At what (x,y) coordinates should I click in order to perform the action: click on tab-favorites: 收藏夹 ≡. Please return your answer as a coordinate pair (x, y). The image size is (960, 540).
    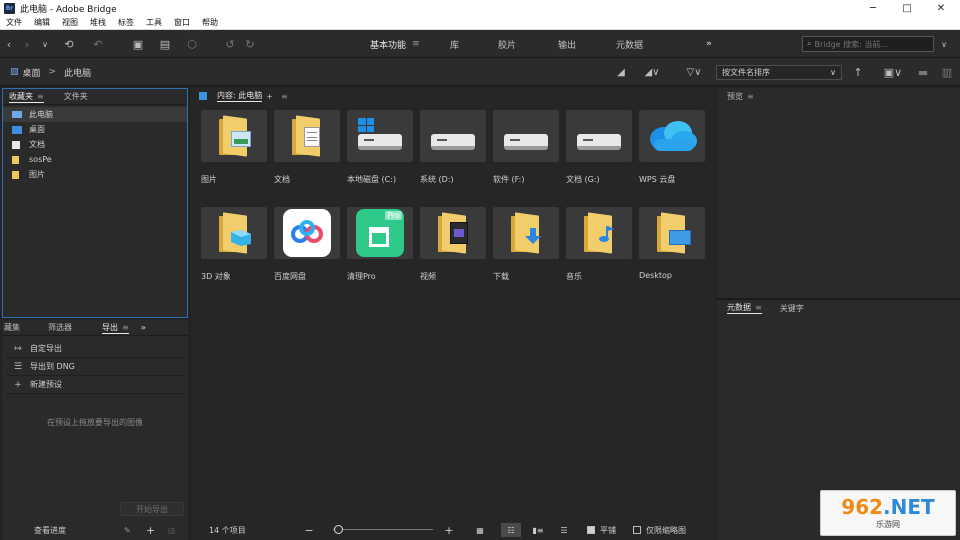
    Looking at the image, I should click on (26, 97).